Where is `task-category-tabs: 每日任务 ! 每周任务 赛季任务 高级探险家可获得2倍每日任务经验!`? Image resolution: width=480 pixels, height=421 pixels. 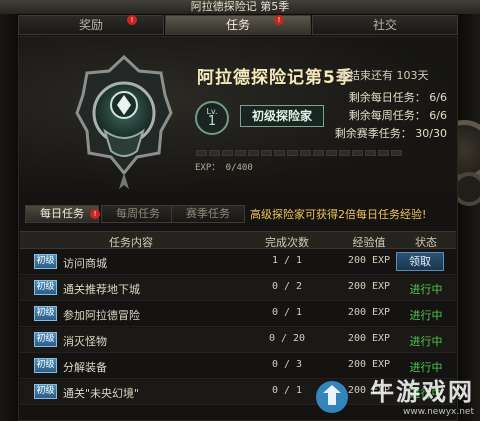
task-category-tabs: 每日任务 ! 每周任务 赛季任务 高级探险家可获得2倍每日任务经验! is located at coordinates (238, 215).